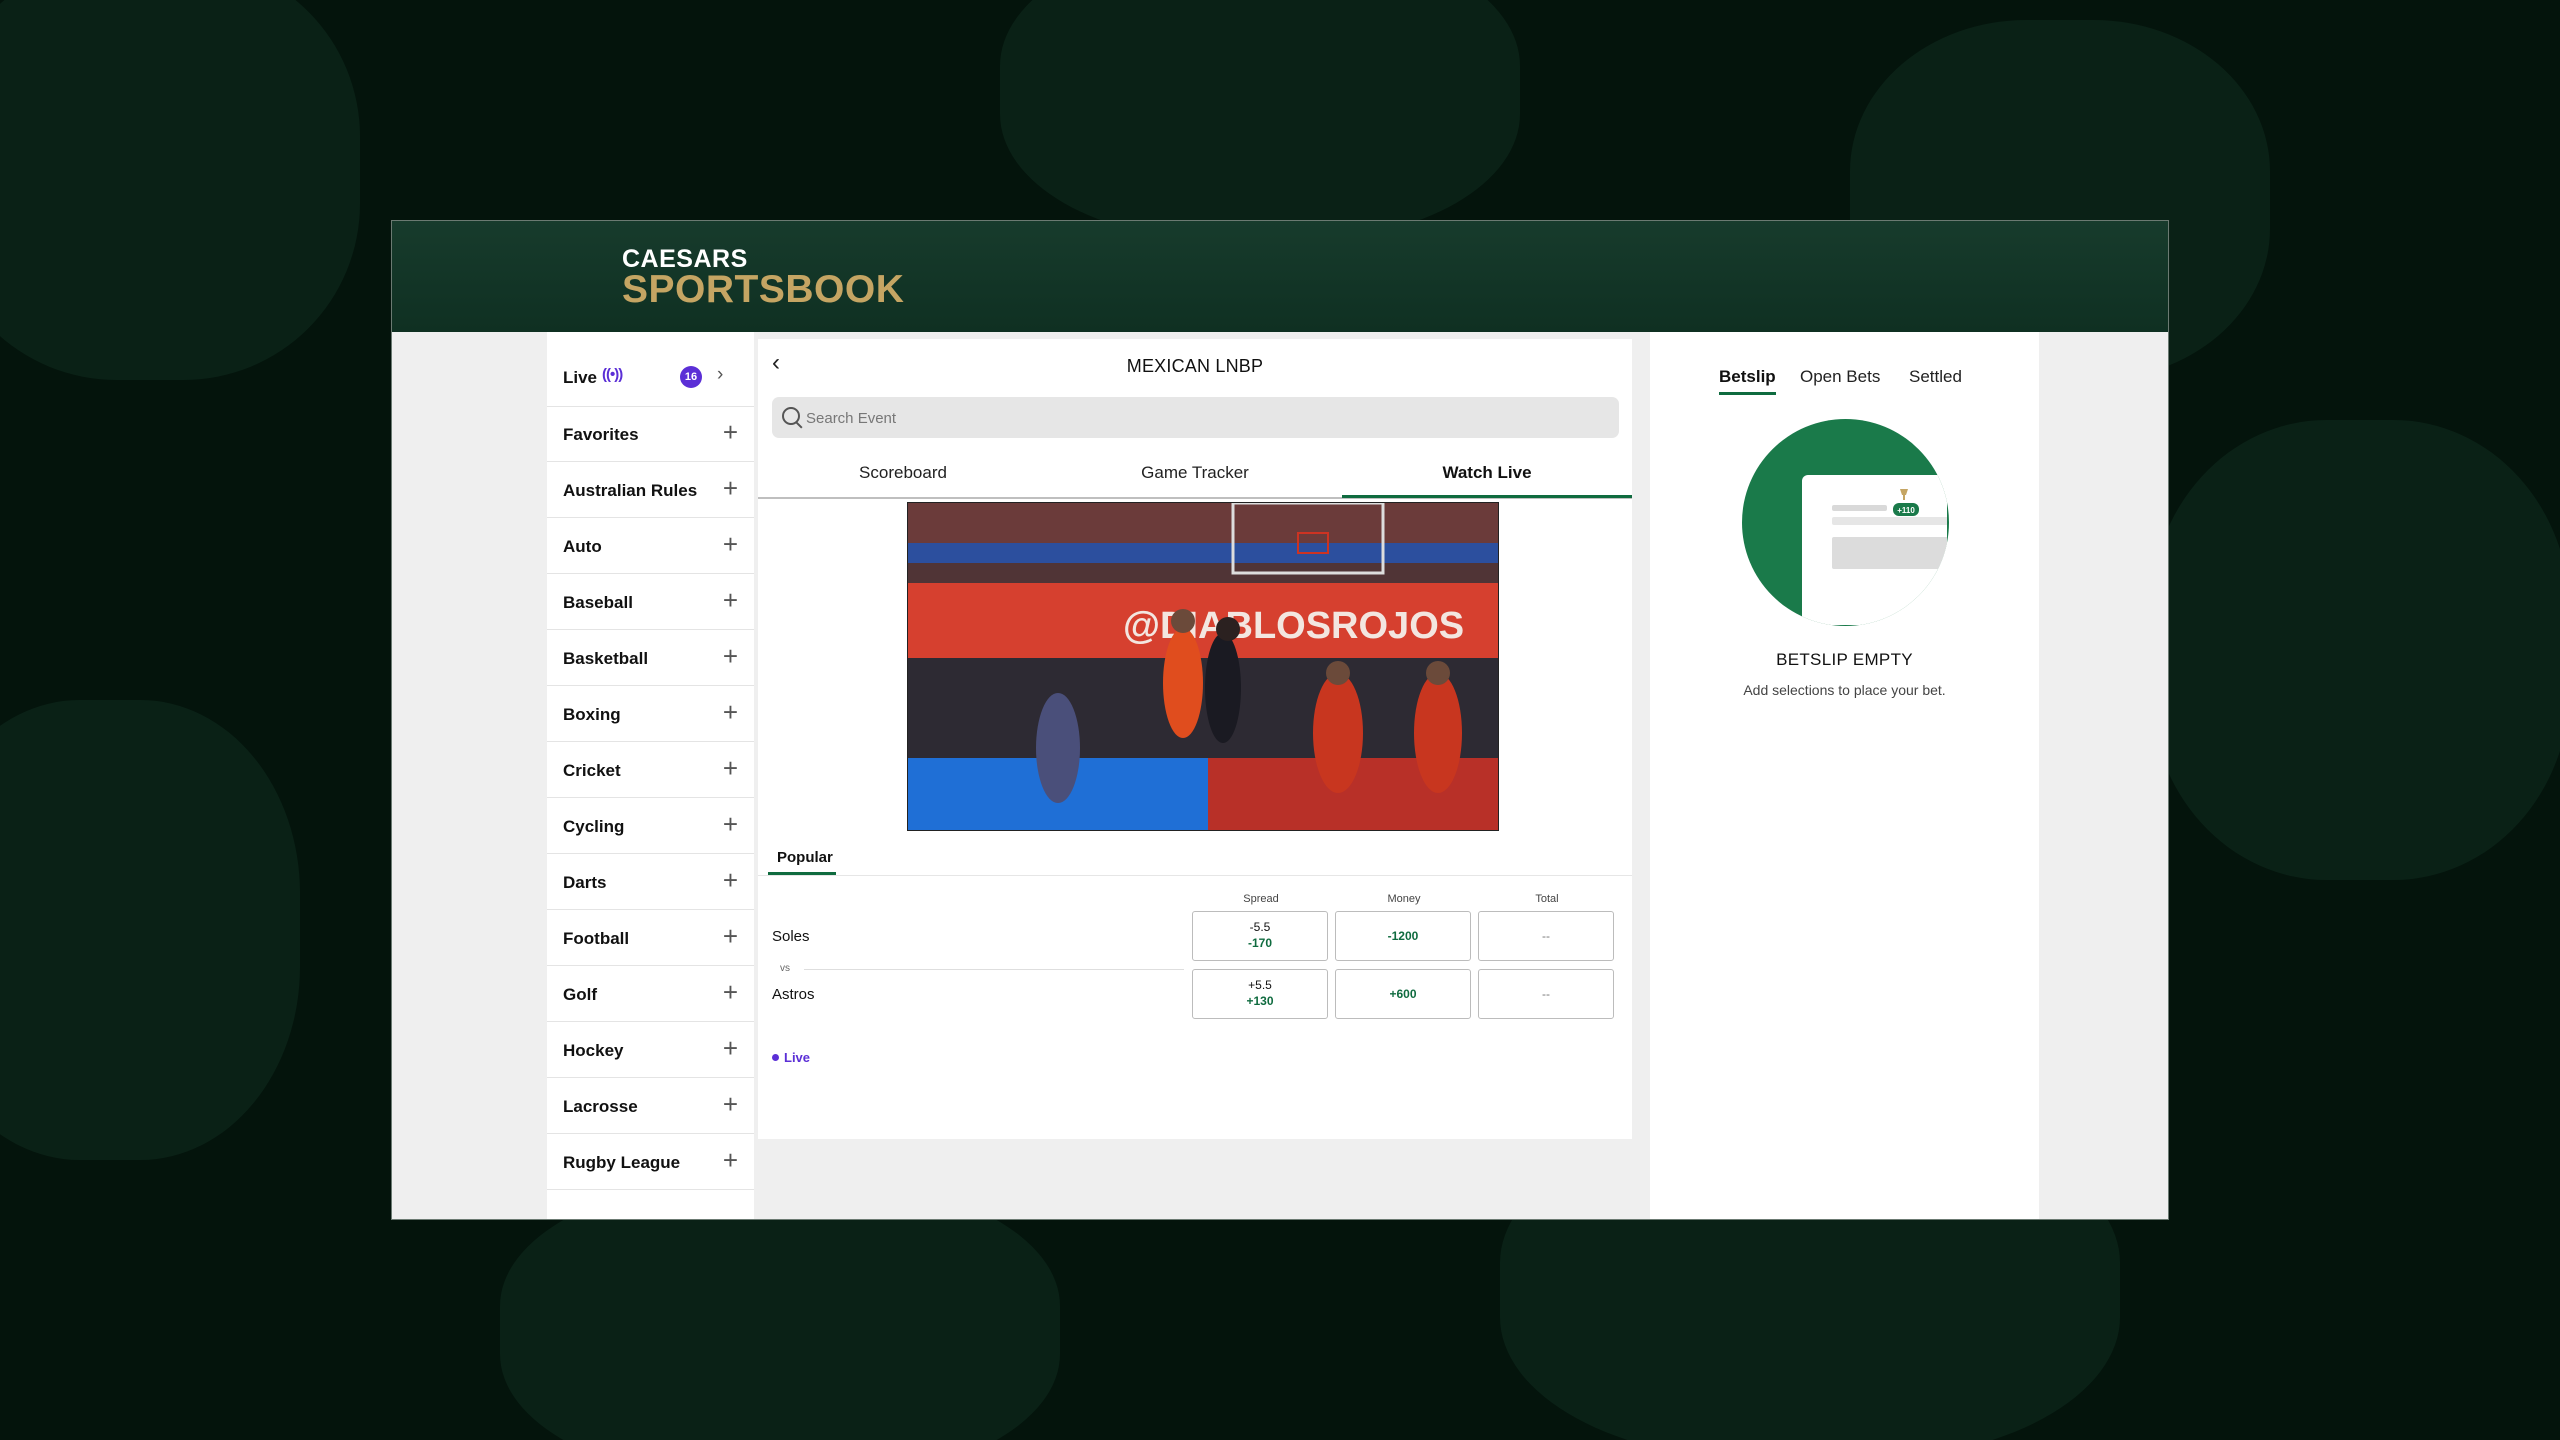  Describe the element at coordinates (650, 602) in the screenshot. I see `sidebar-item-baseball: Baseball +` at that location.